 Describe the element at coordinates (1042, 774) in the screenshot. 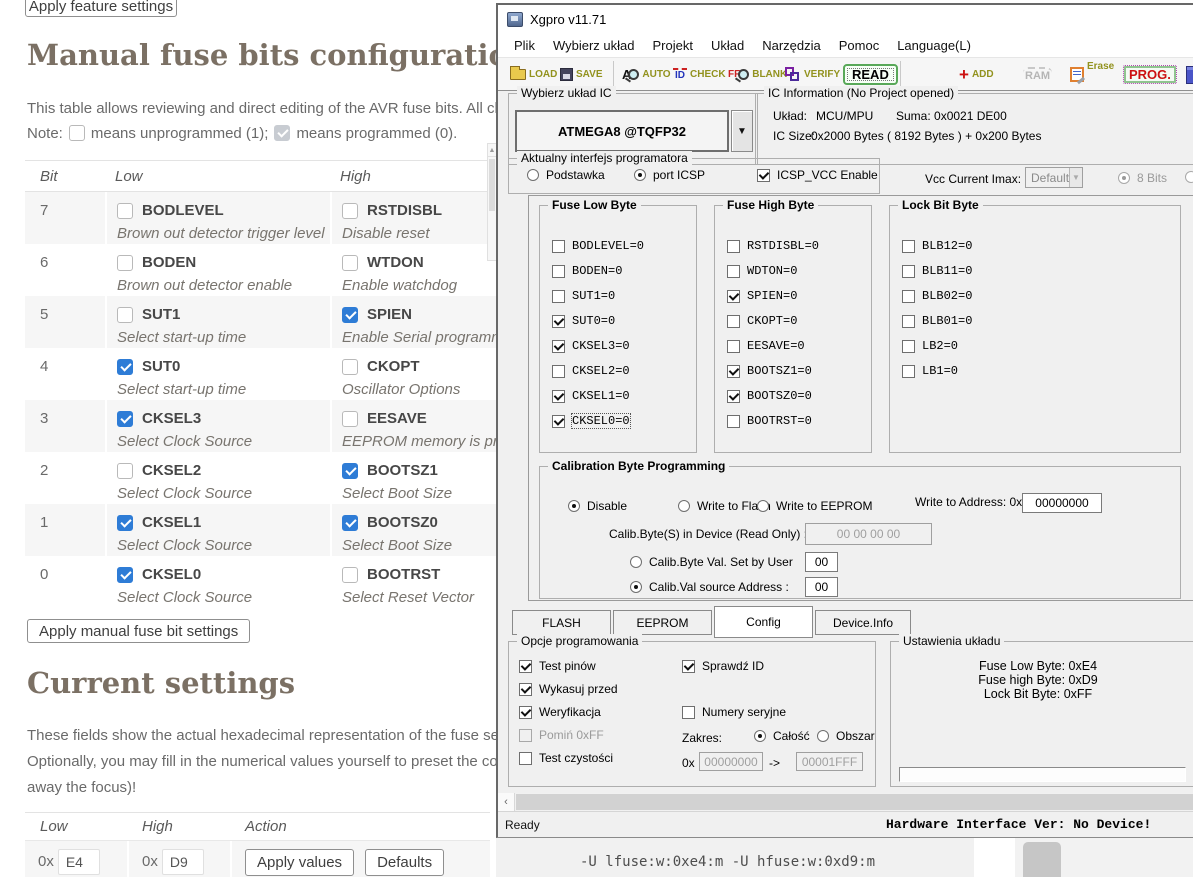

I see `progress-strip` at that location.